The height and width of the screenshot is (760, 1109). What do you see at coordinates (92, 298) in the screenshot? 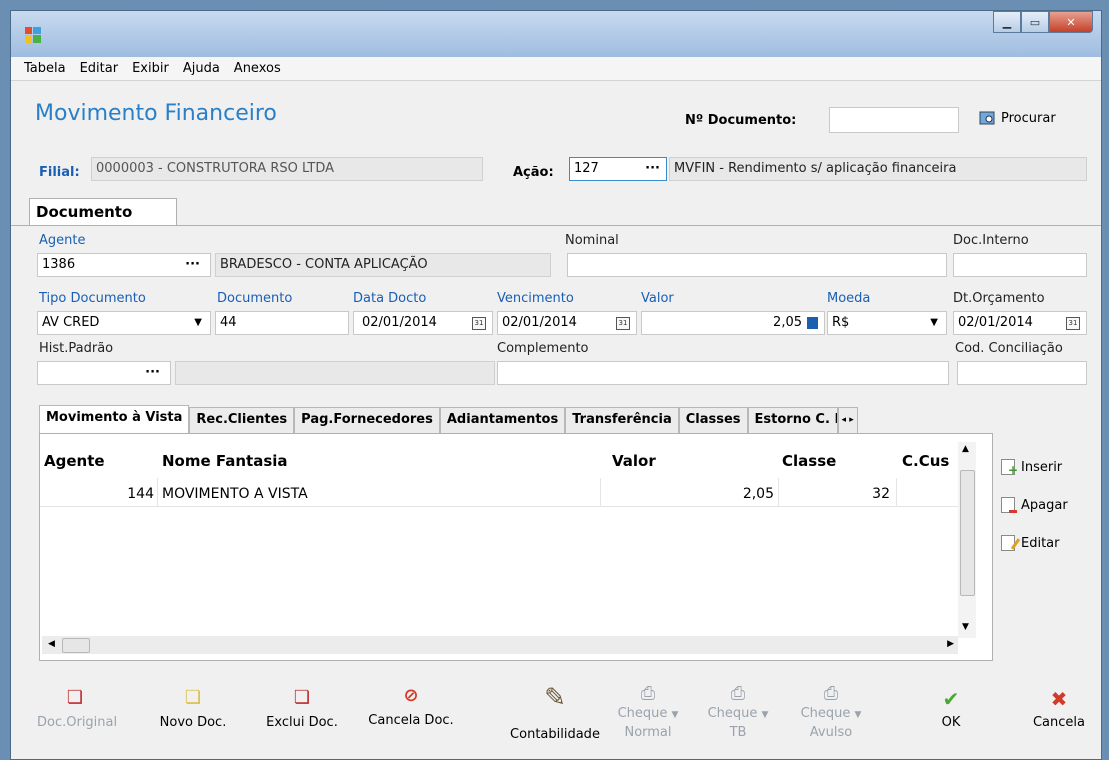
I see `tipo-doc-label: Tipo Documento` at bounding box center [92, 298].